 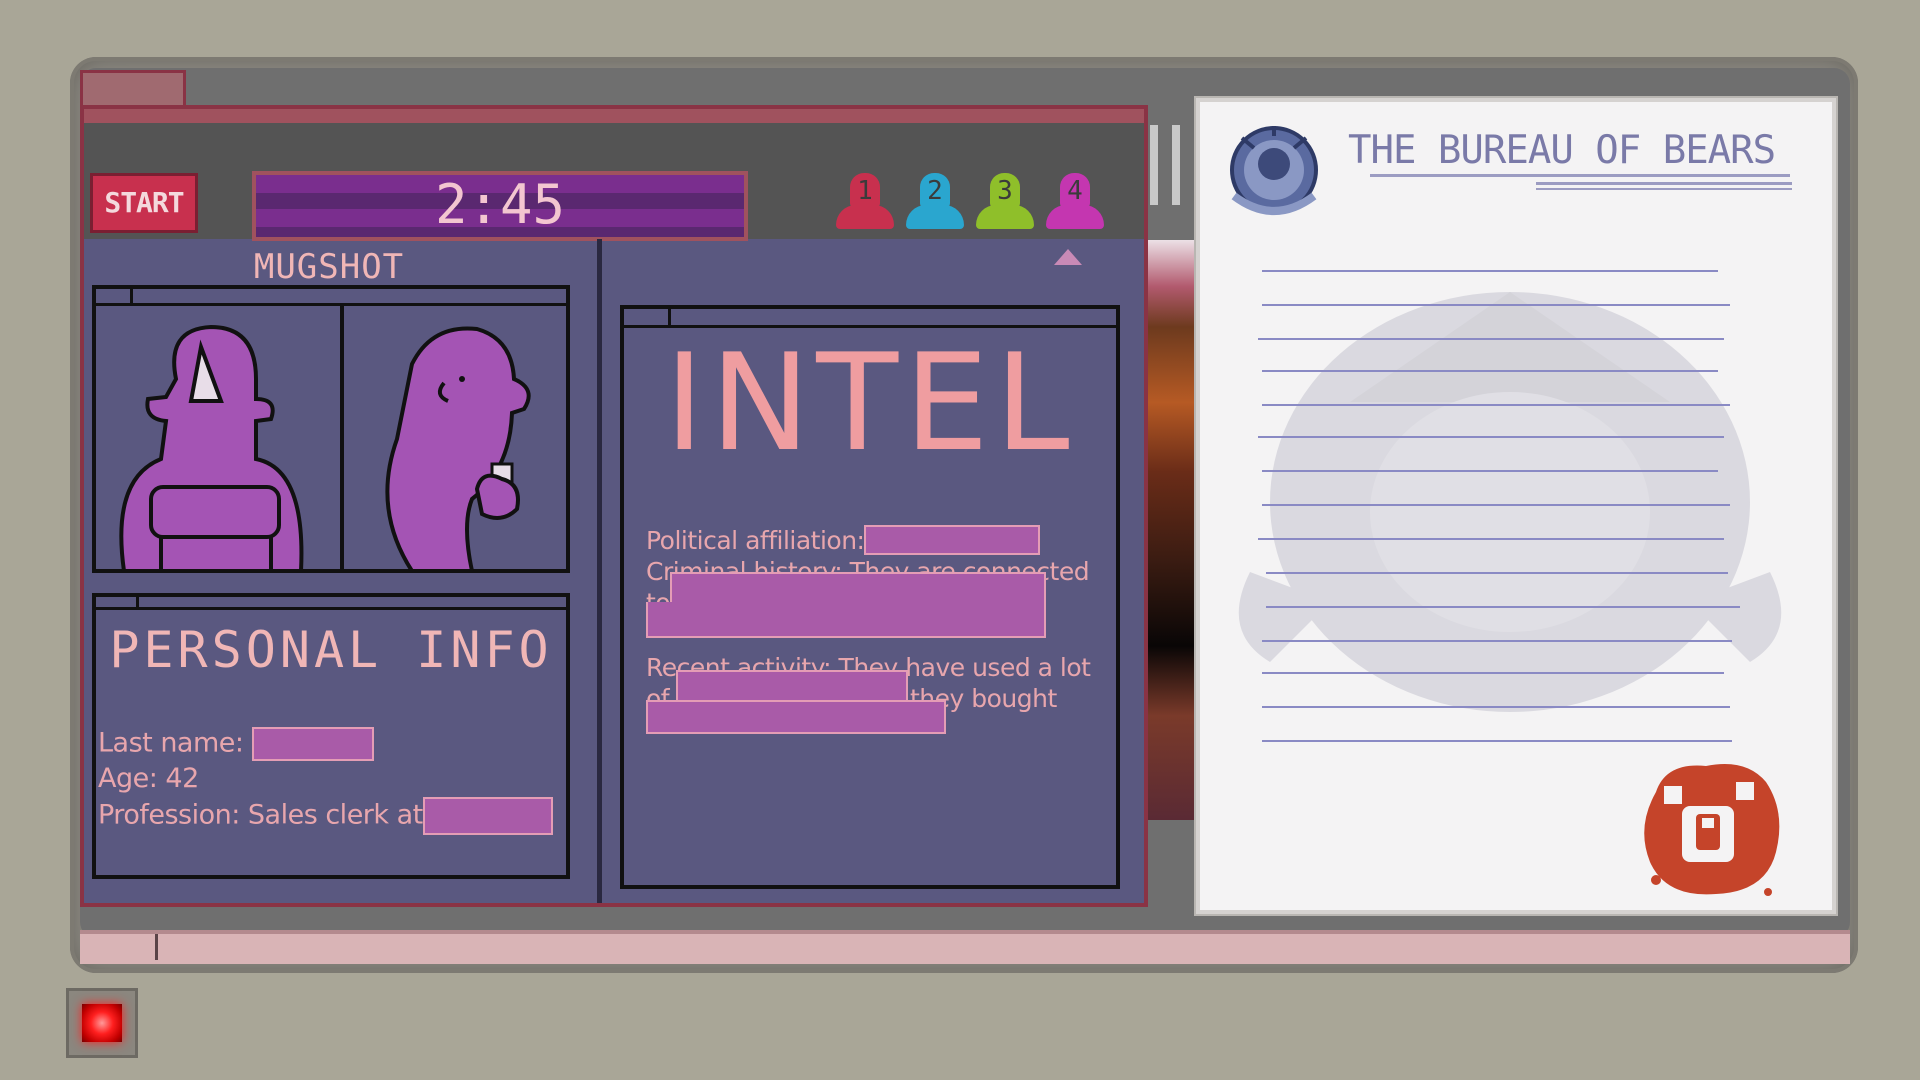 I want to click on window-toolbar: START 2:45 1 2 3 4, so click(x=614, y=175).